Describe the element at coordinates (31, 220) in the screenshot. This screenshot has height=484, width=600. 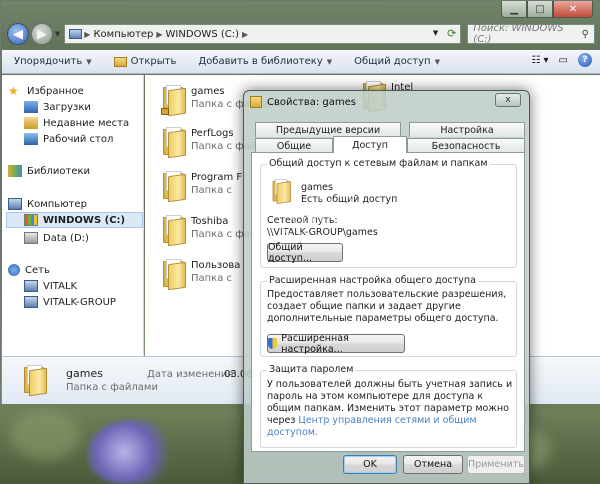
I see `windows-drive-icon` at that location.